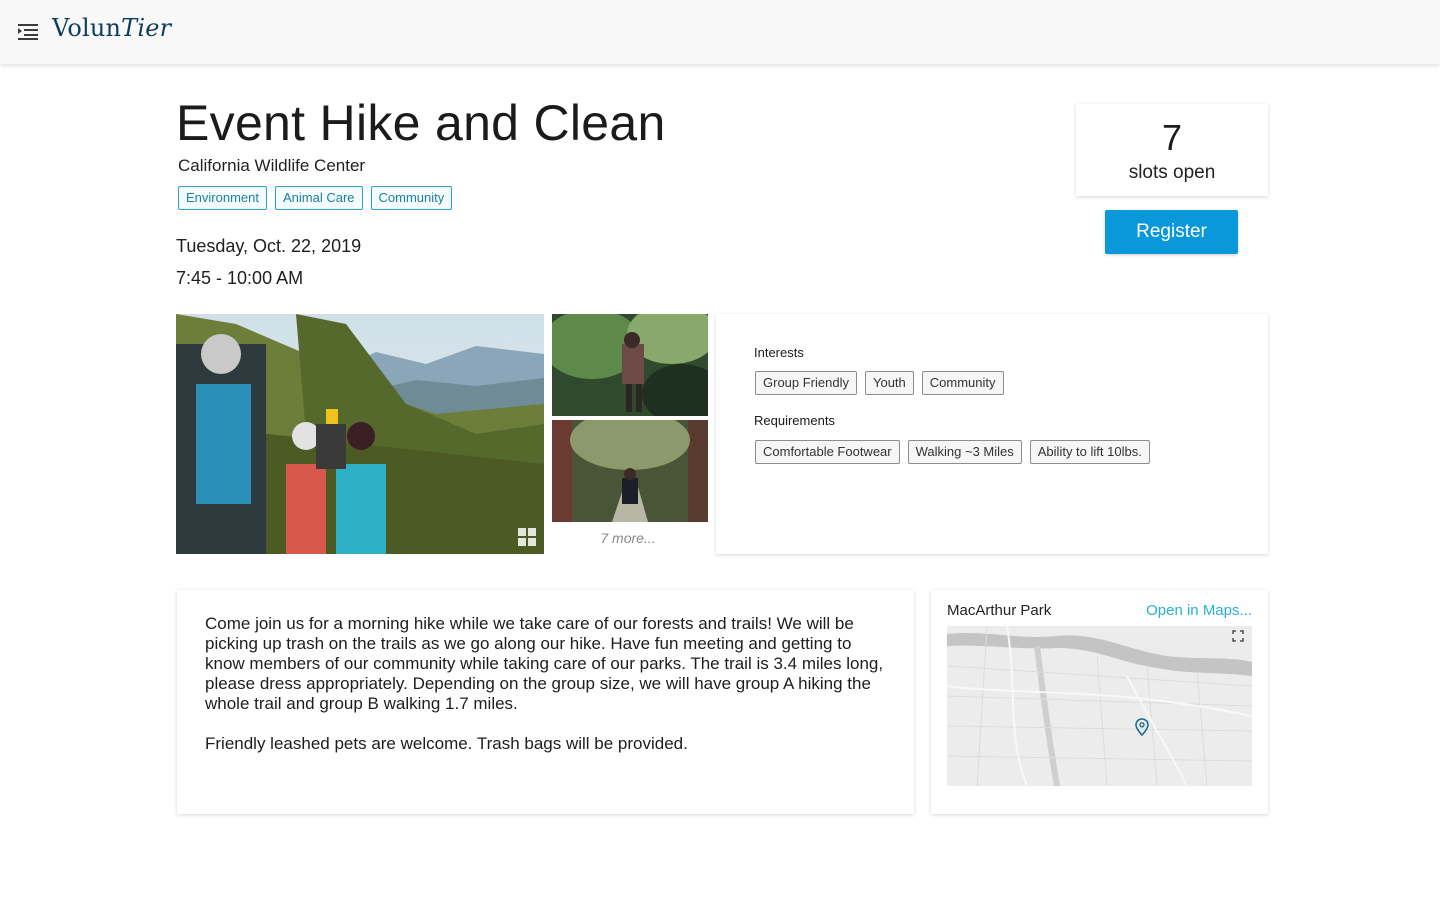 The width and height of the screenshot is (1440, 900). I want to click on category-tag: Community, so click(411, 198).